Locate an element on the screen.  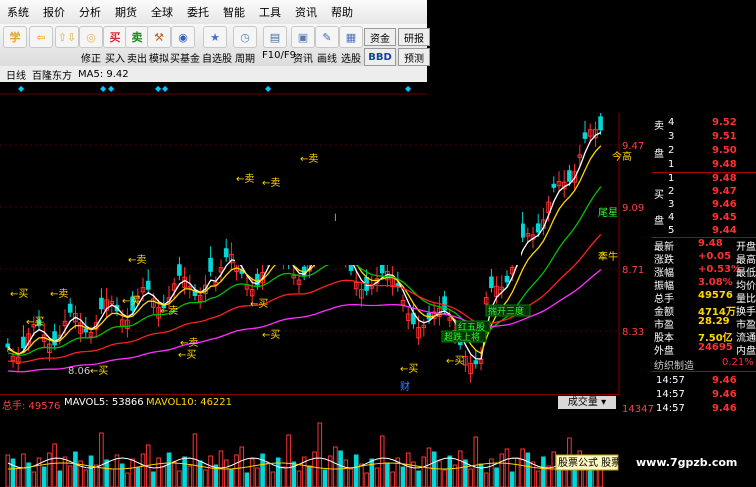
toolbar-button-3: ◎ 修正 is located at coordinates (91, 45).